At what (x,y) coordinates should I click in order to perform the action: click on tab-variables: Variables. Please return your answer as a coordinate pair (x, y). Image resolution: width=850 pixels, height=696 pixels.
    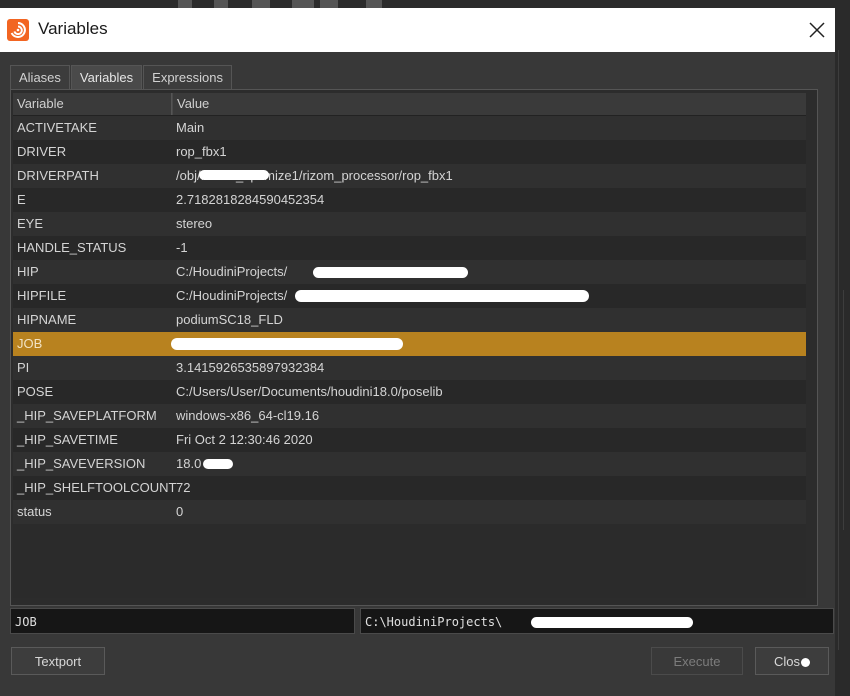
    Looking at the image, I should click on (106, 77).